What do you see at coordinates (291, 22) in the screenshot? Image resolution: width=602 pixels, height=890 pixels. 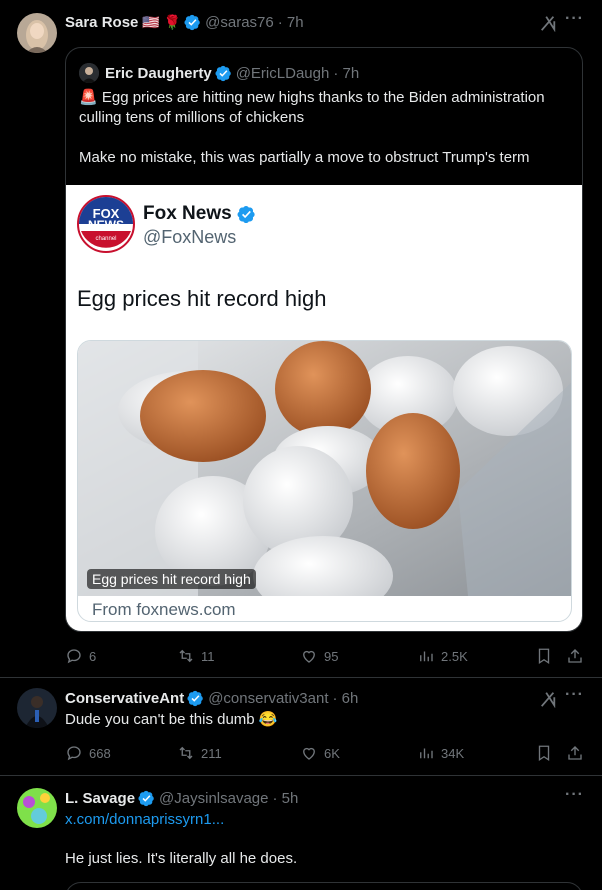 I see `post-time: · 7h` at bounding box center [291, 22].